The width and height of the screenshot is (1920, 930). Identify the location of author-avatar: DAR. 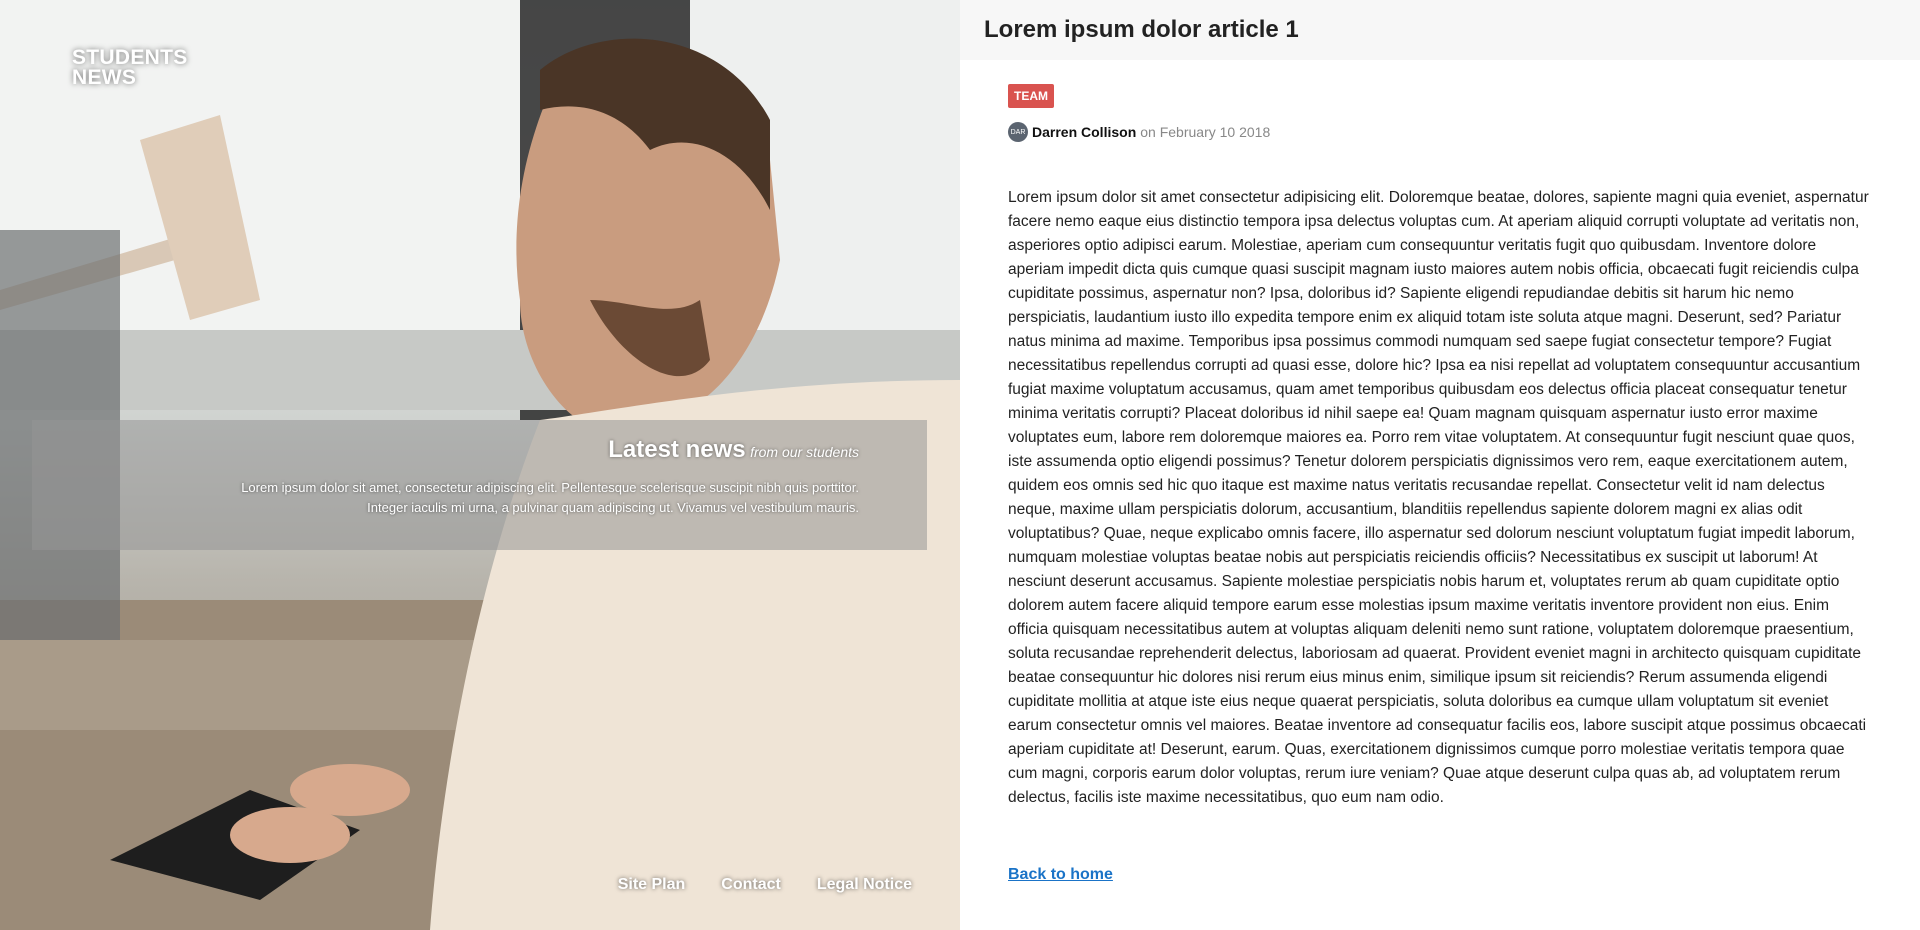
(1018, 132).